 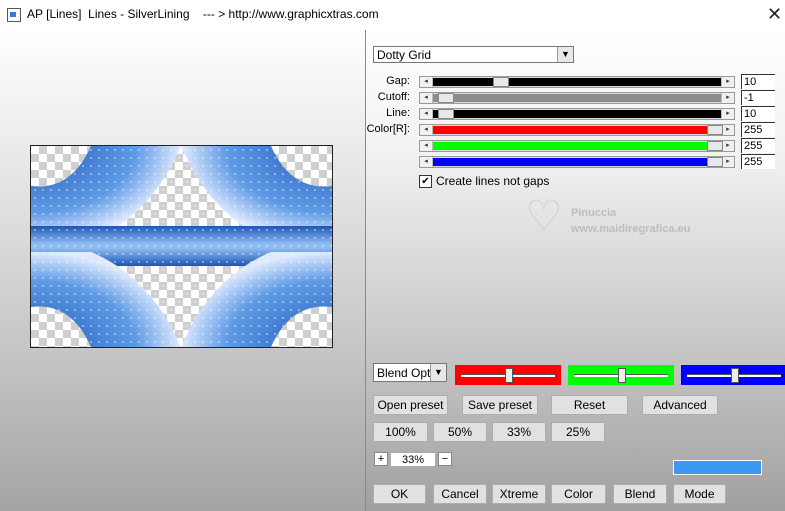 I want to click on close-icon: ✕, so click(x=774, y=14).